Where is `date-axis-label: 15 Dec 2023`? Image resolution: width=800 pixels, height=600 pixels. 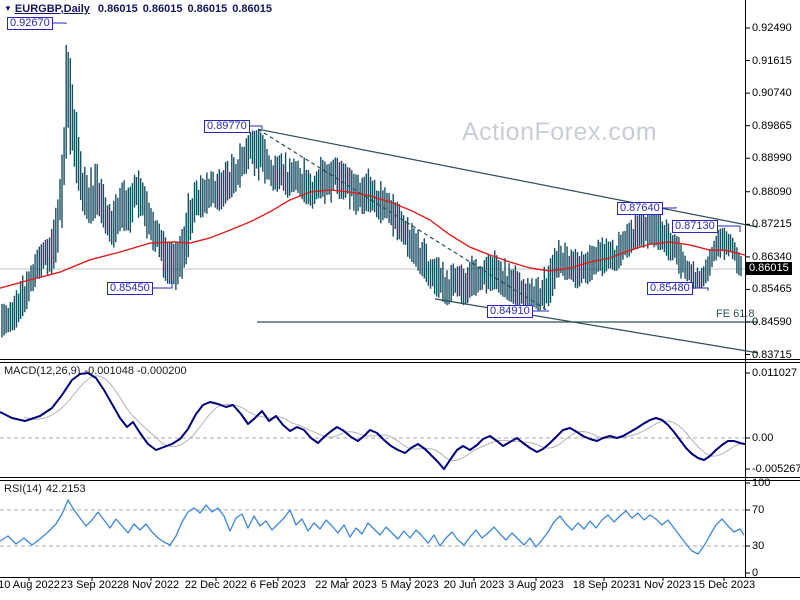 date-axis-label: 15 Dec 2023 is located at coordinates (724, 585).